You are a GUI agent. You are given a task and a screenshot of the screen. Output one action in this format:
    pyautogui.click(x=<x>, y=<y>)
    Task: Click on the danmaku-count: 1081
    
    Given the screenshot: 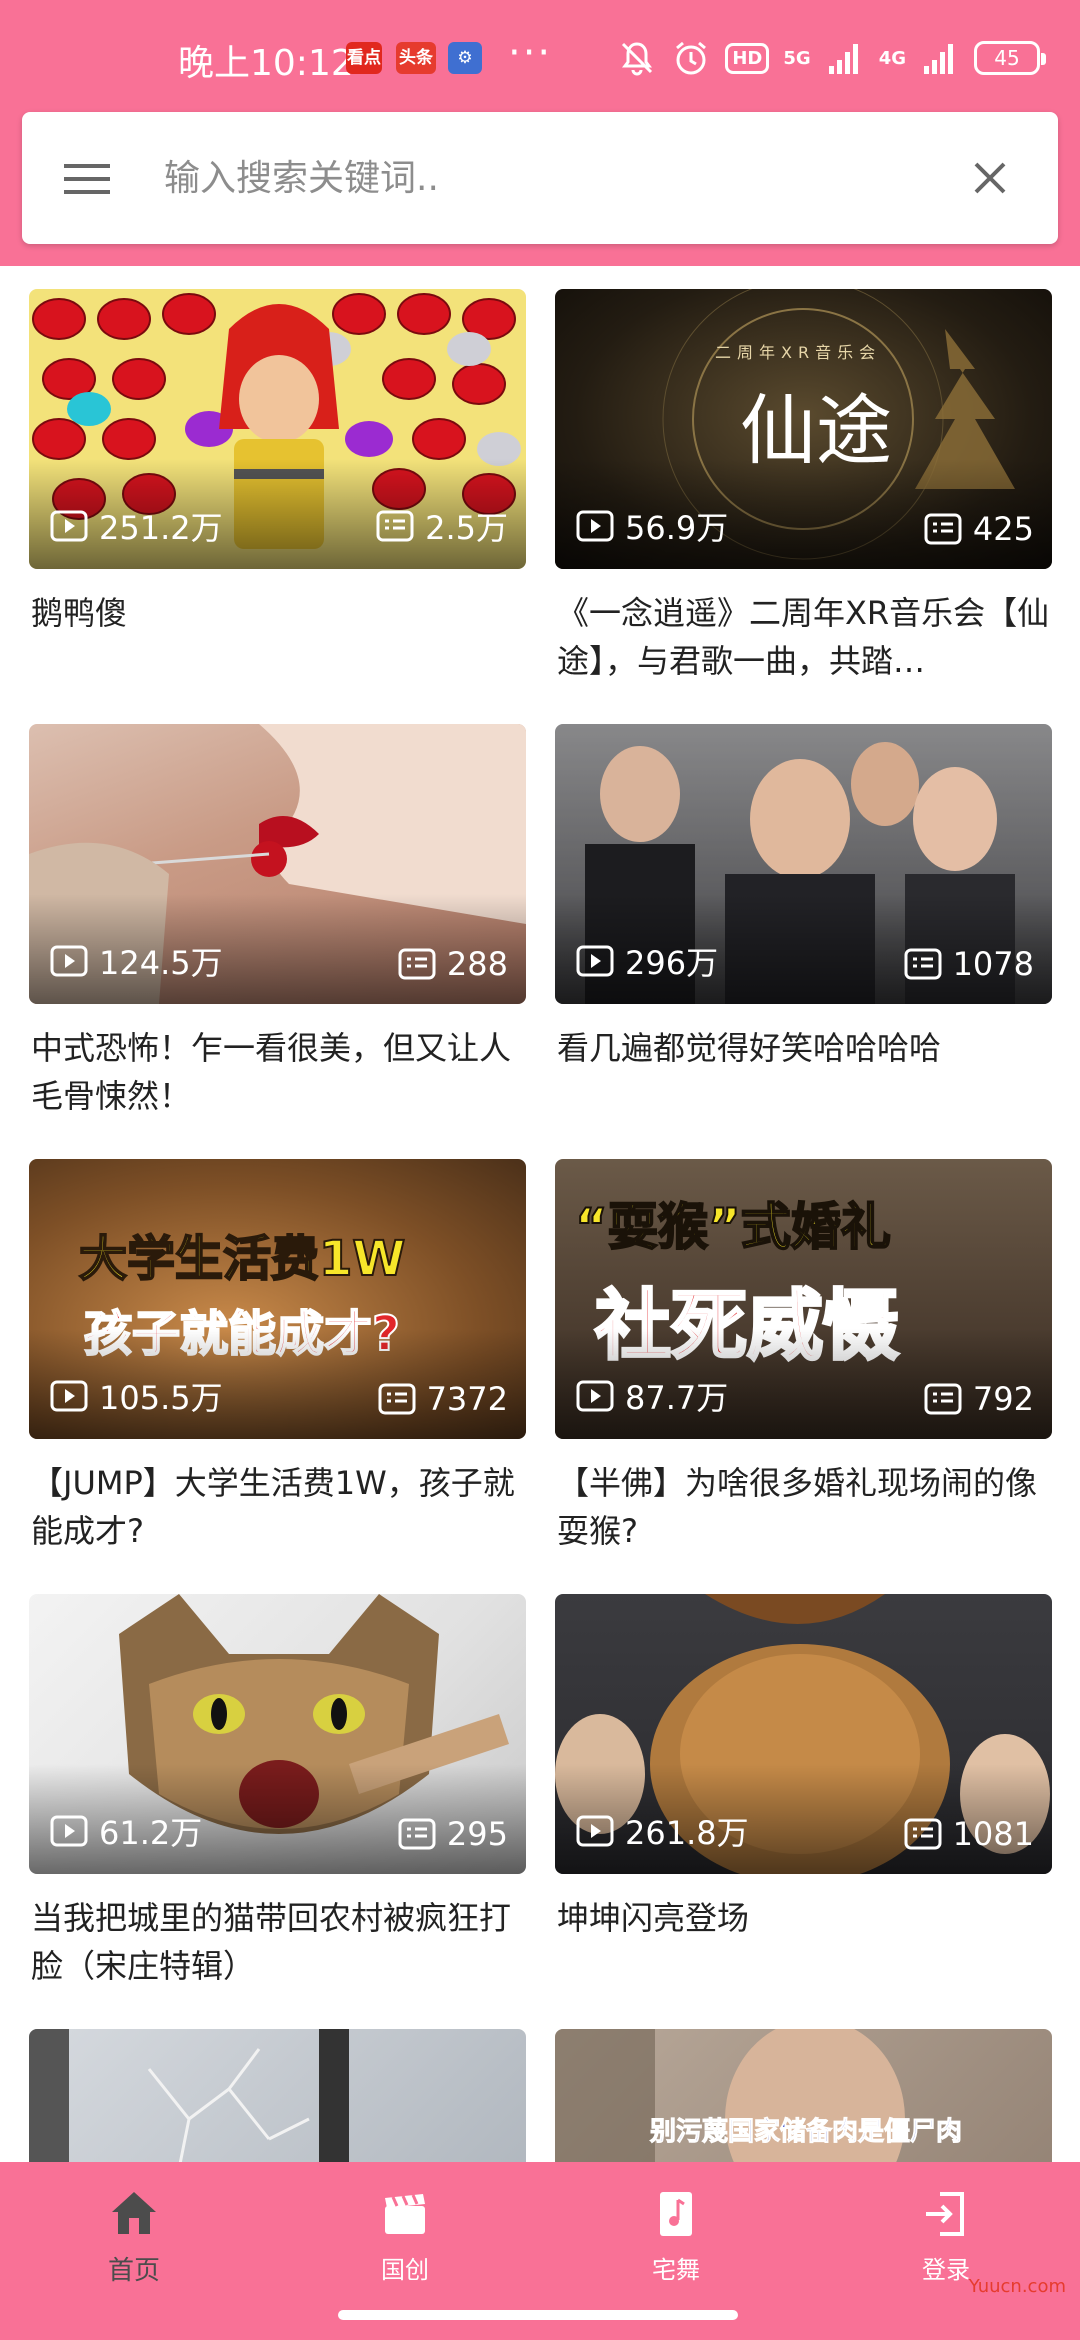 What is the action you would take?
    pyautogui.click(x=968, y=1834)
    